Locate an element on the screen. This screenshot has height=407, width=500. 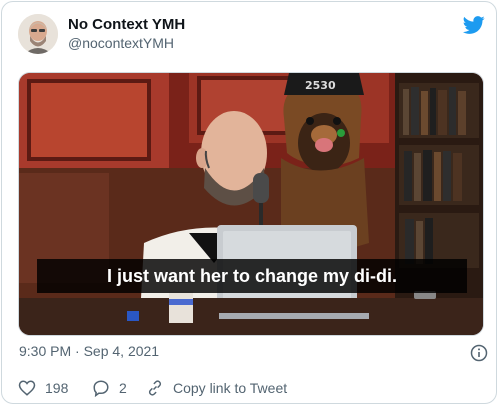
display-name: No Context YMH is located at coordinates (126, 24).